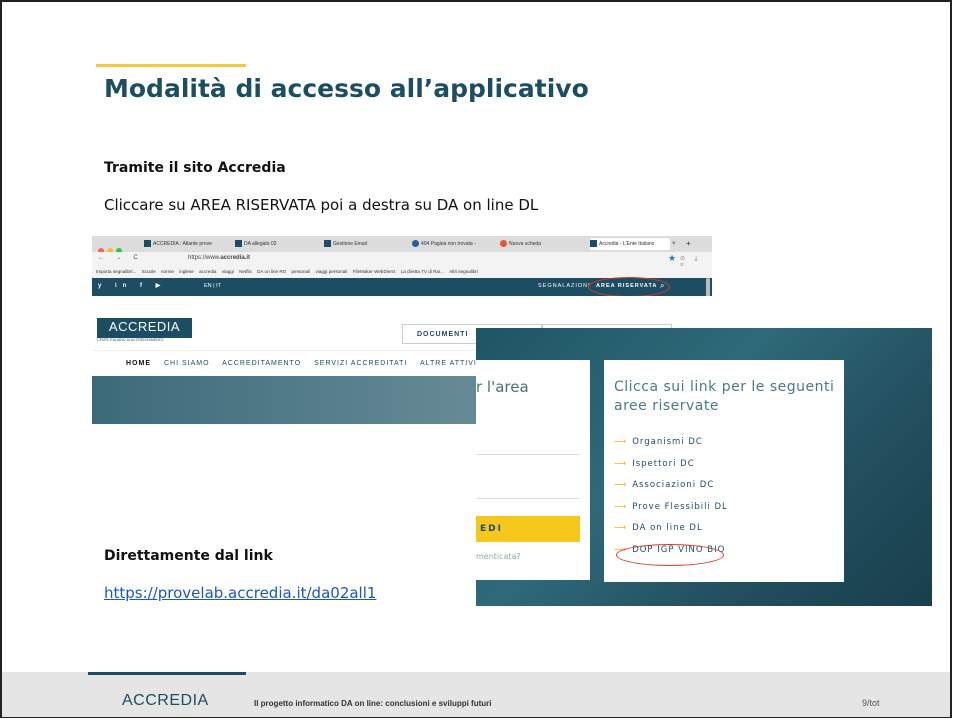 This screenshot has height=720, width=954. Describe the element at coordinates (503, 244) in the screenshot. I see `firefox-icon` at that location.